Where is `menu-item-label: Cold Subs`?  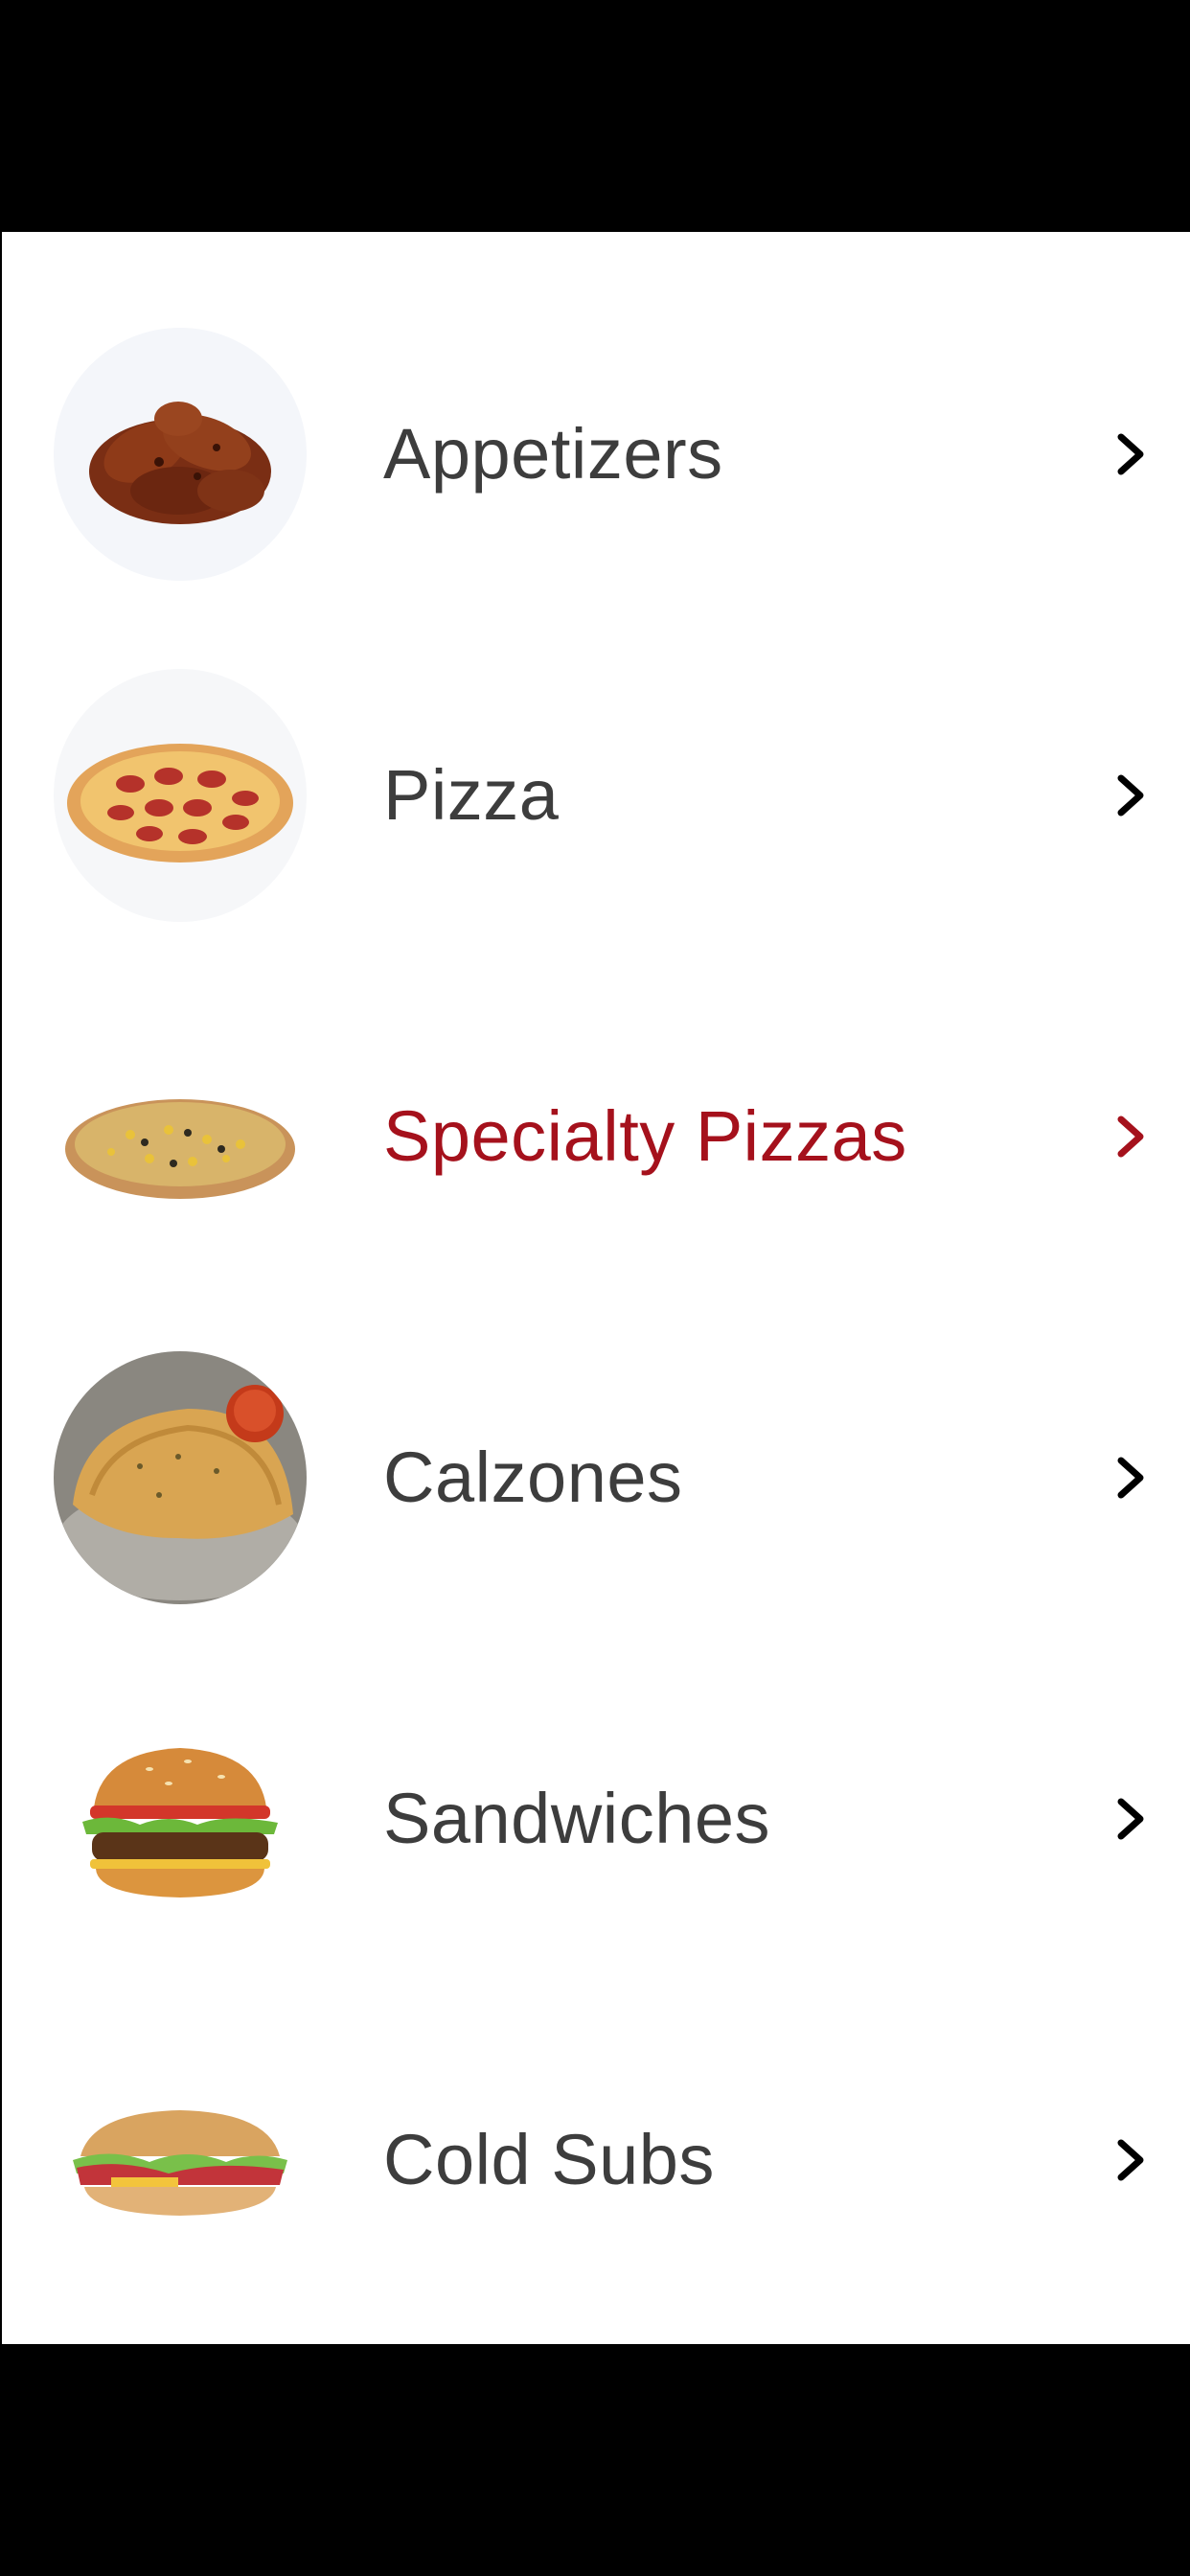
menu-item-label: Cold Subs is located at coordinates (549, 2159).